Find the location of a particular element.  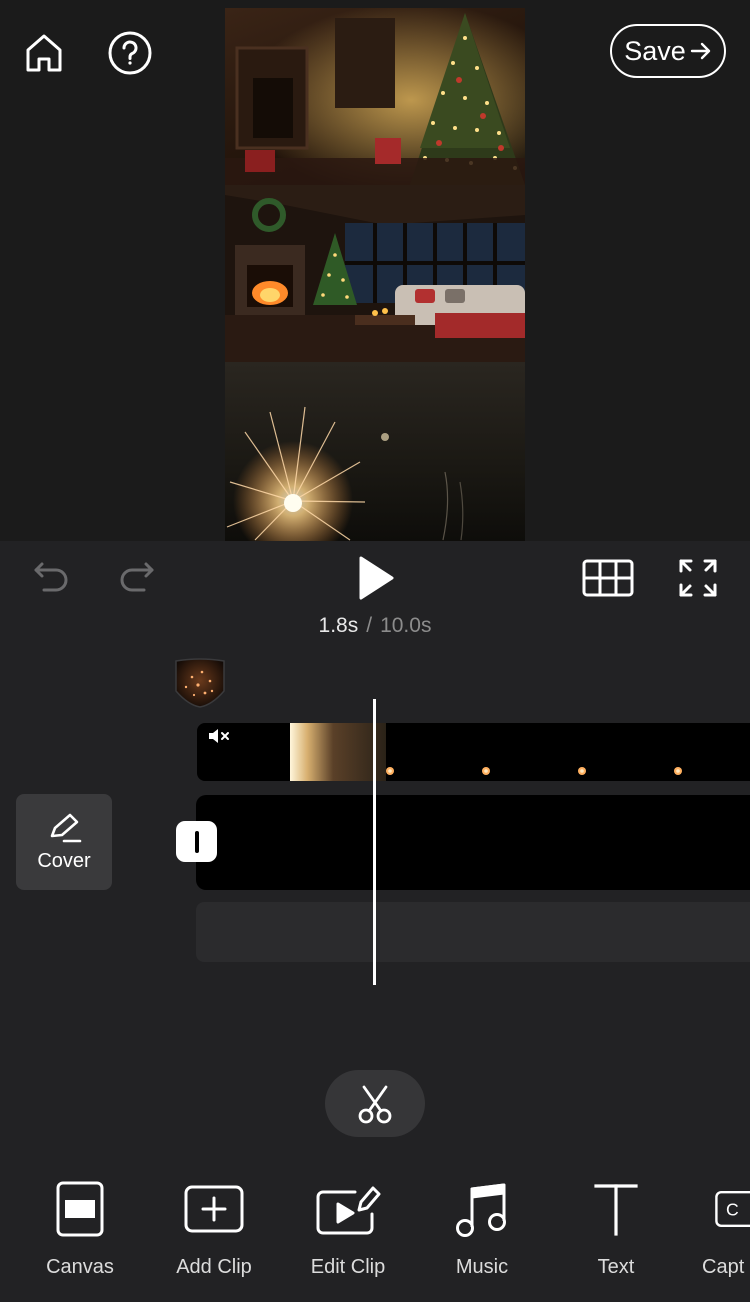

add-clip-icon is located at coordinates (214, 1209).